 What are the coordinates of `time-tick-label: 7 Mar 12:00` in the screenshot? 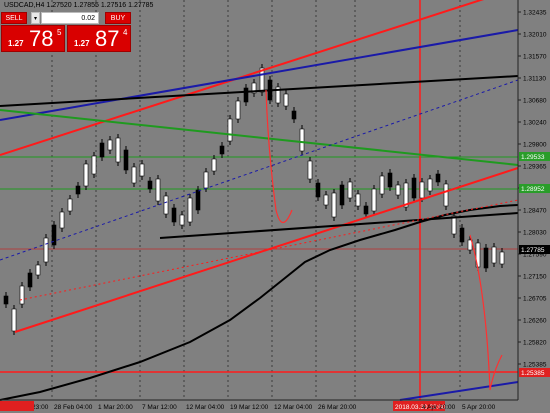 It's located at (159, 407).